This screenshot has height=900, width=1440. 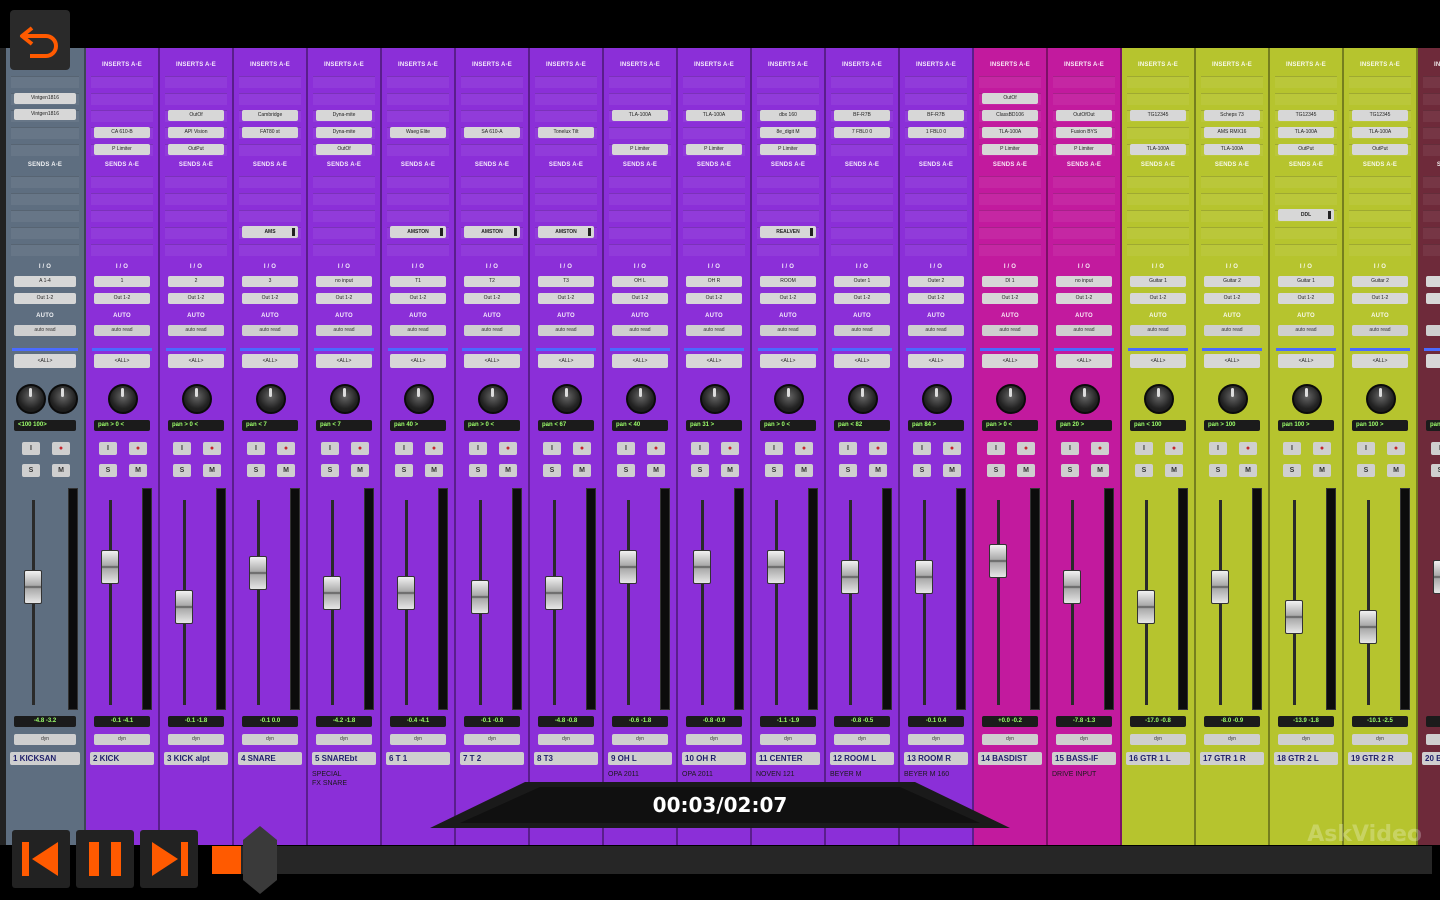 I want to click on input-selector: Guitar 1, so click(x=1306, y=281).